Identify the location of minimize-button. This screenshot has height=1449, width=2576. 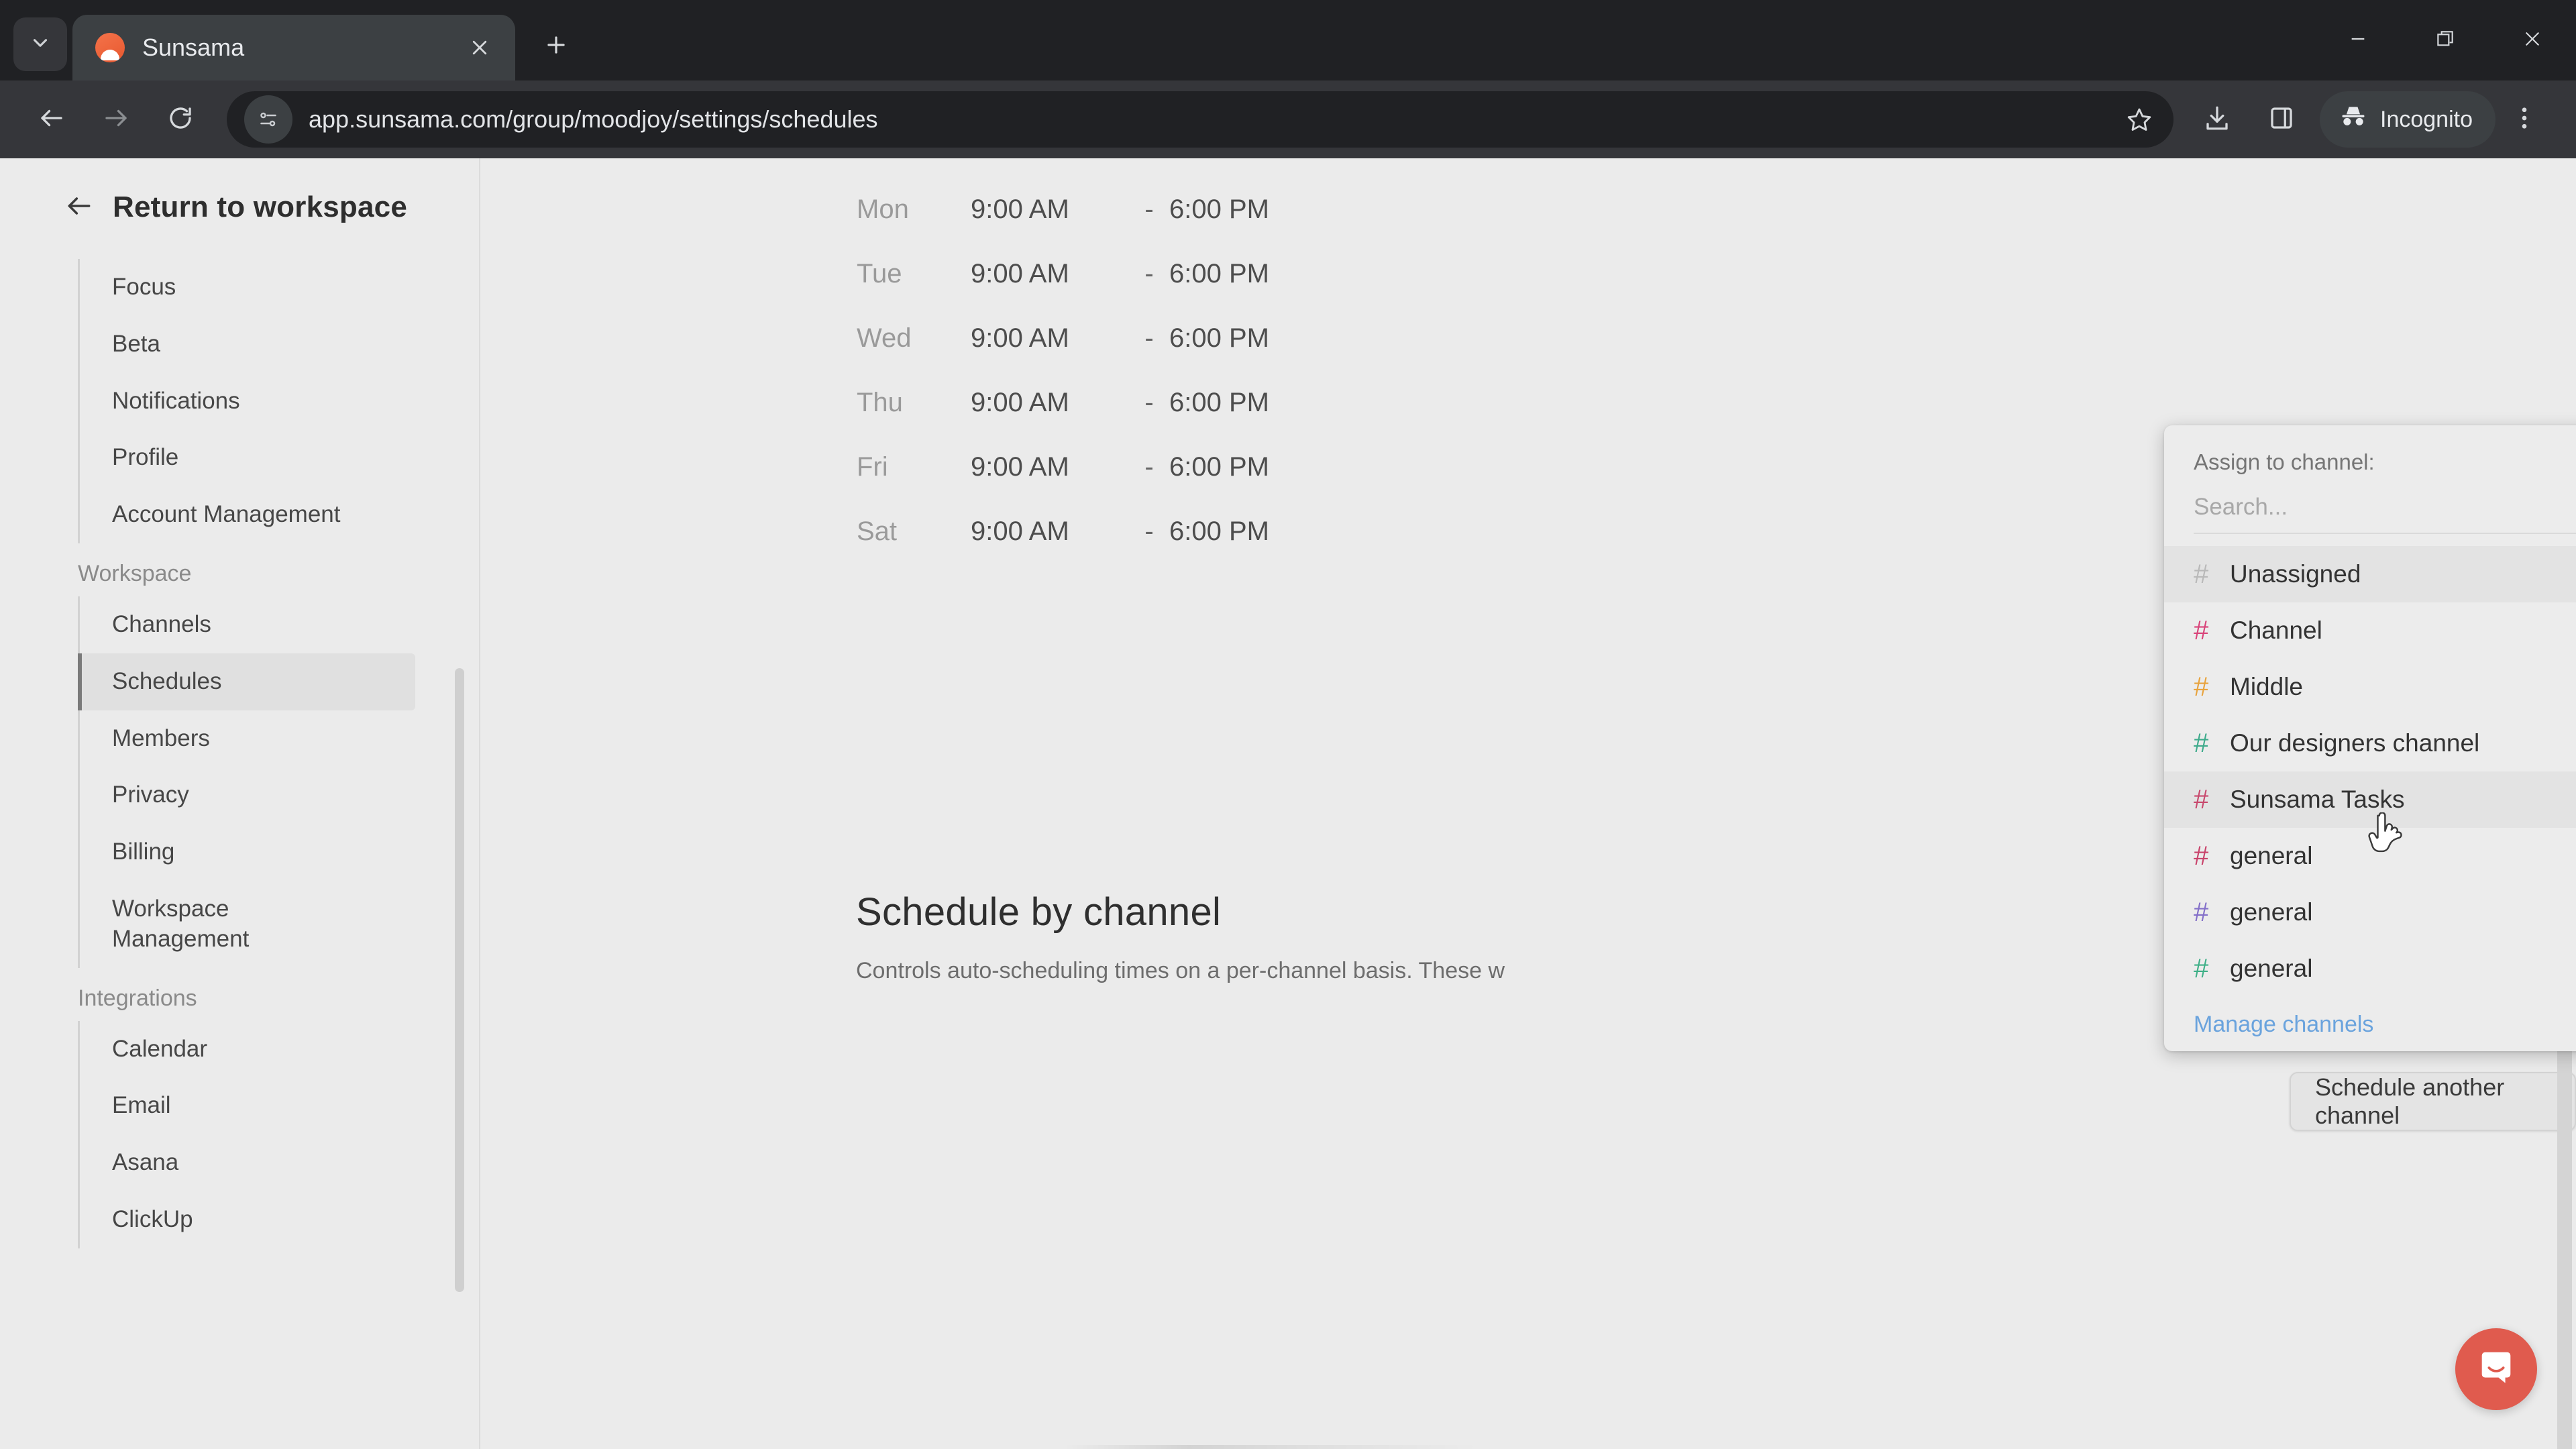
(2358, 40).